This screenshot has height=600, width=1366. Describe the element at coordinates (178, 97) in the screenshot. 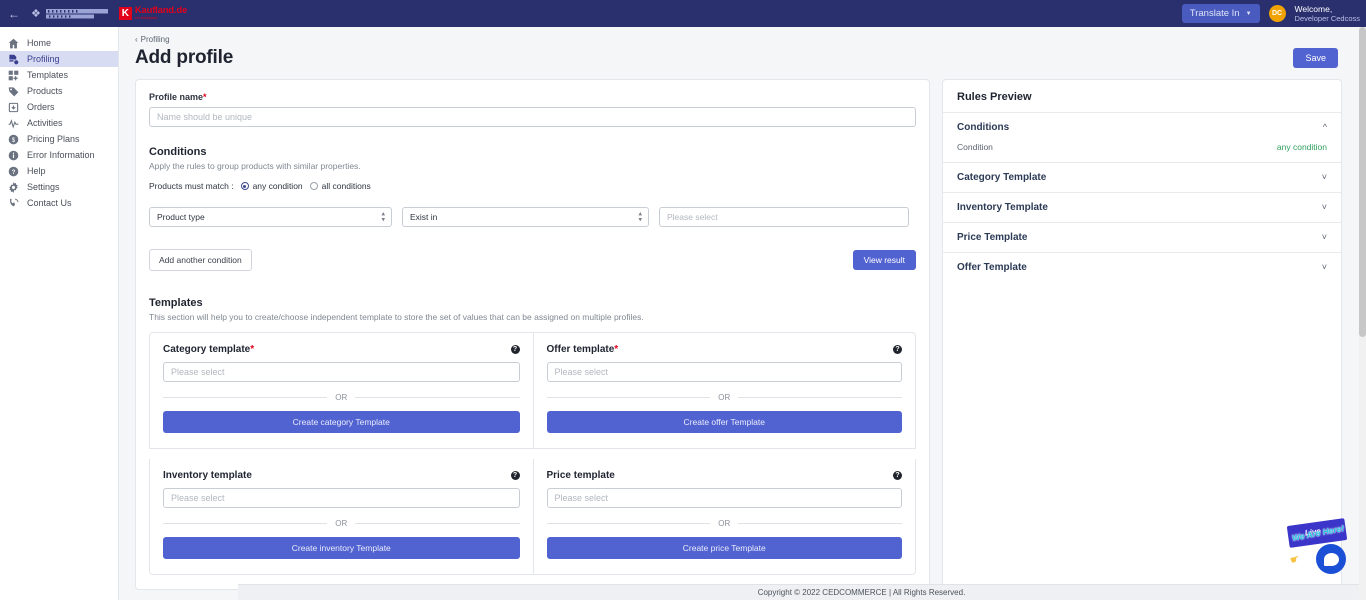

I see `profile-name-label: Profile name*` at that location.